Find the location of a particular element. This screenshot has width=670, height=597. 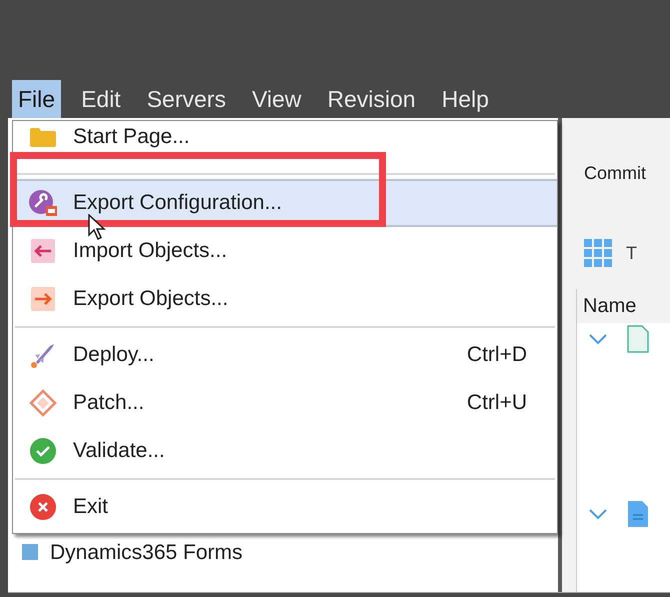

menu-bar-item: File is located at coordinates (37, 99).